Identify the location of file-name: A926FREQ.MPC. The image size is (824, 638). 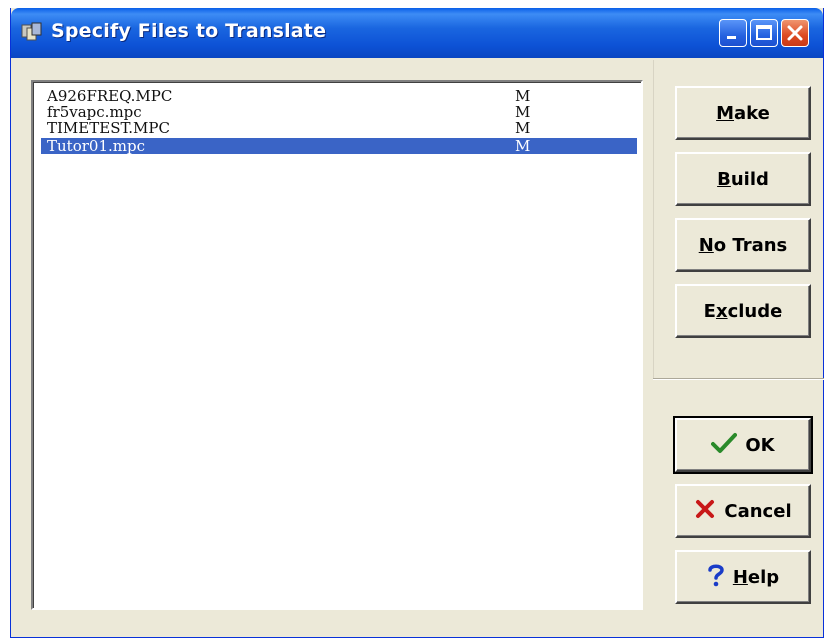
(110, 96).